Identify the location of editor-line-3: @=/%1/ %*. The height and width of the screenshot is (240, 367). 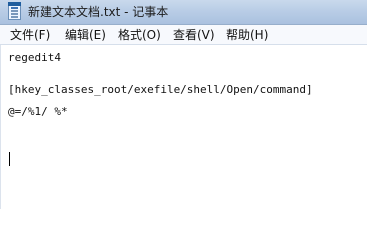
(38, 111).